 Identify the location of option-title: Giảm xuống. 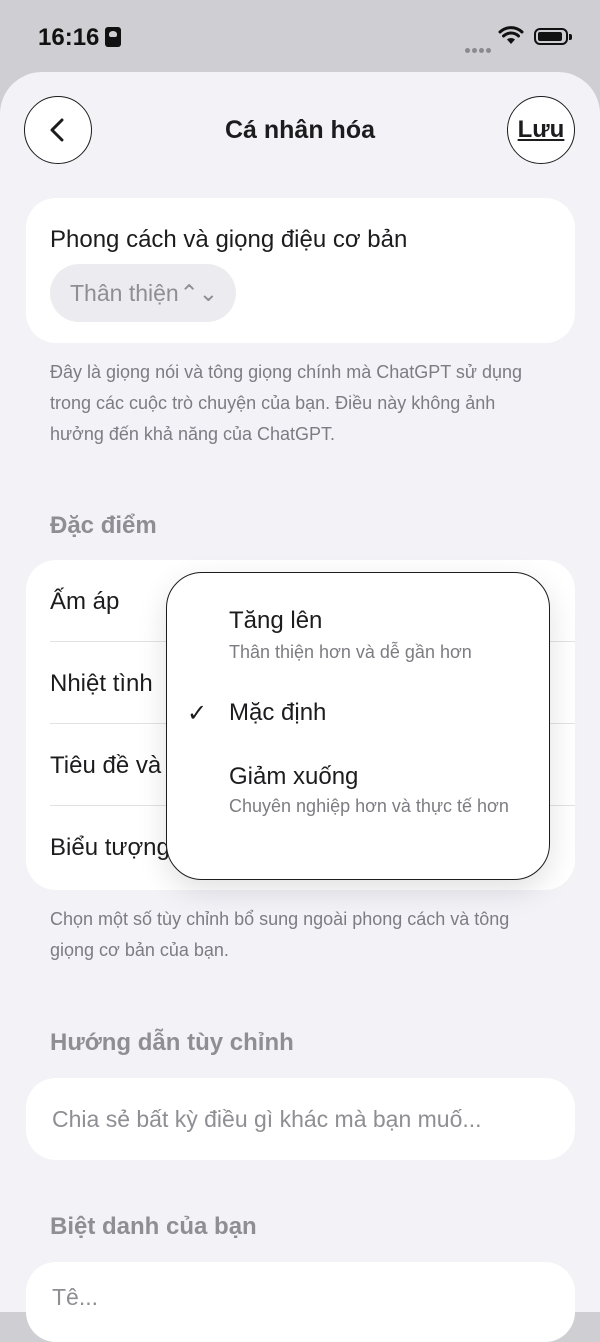
(294, 776).